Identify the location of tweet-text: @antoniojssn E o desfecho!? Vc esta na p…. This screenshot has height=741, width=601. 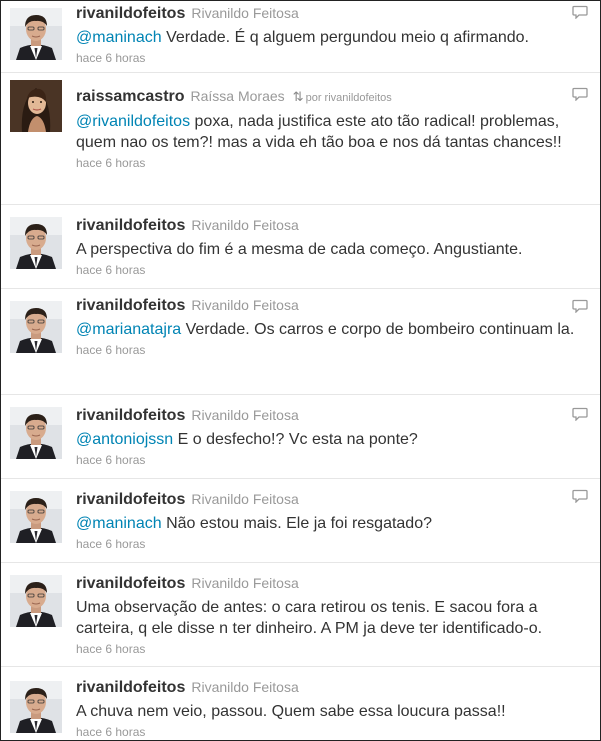
(320, 439).